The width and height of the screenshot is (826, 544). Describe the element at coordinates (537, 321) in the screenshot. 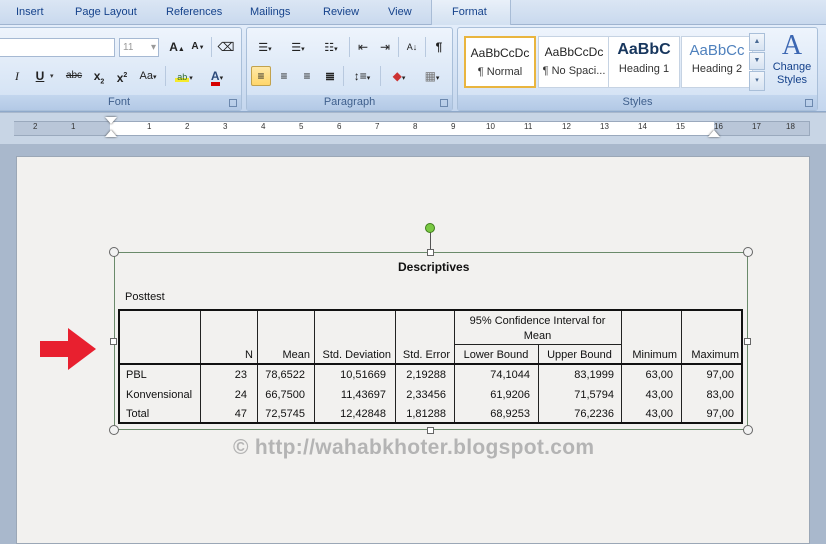

I see `ci-header-line-1: 95% Confidence Interval for` at that location.